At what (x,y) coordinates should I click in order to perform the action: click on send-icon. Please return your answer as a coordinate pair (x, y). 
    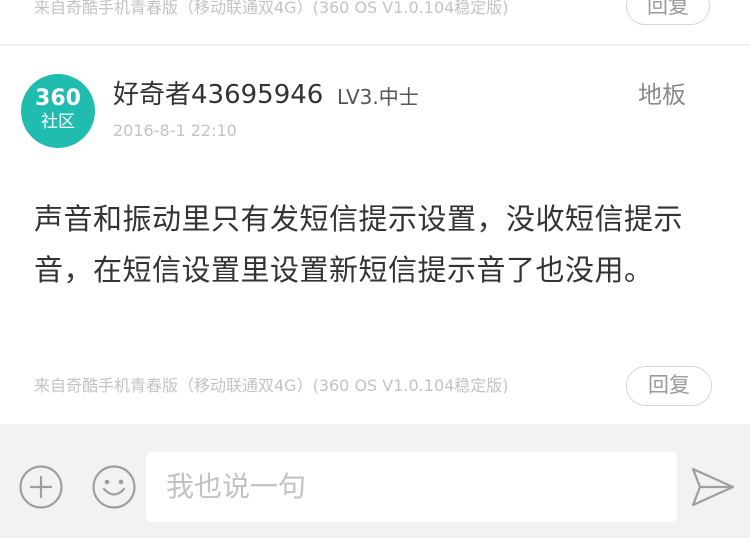
    Looking at the image, I should click on (713, 487).